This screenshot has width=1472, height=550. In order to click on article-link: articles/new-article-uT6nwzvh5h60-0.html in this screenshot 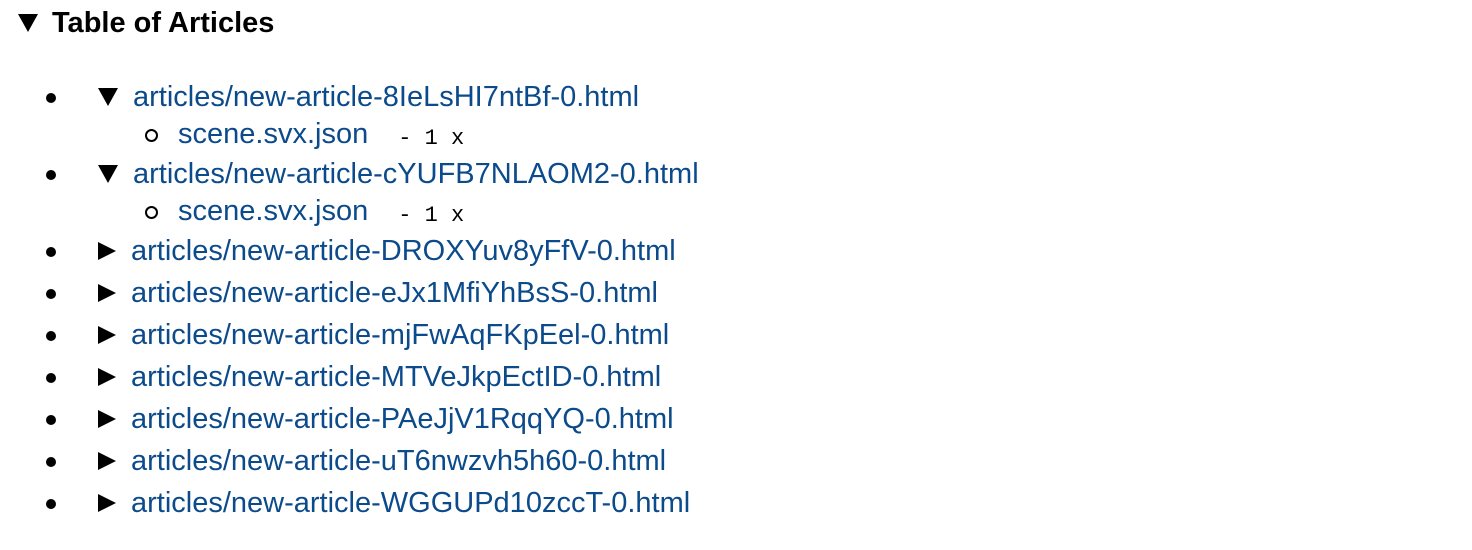, I will do `click(398, 461)`.